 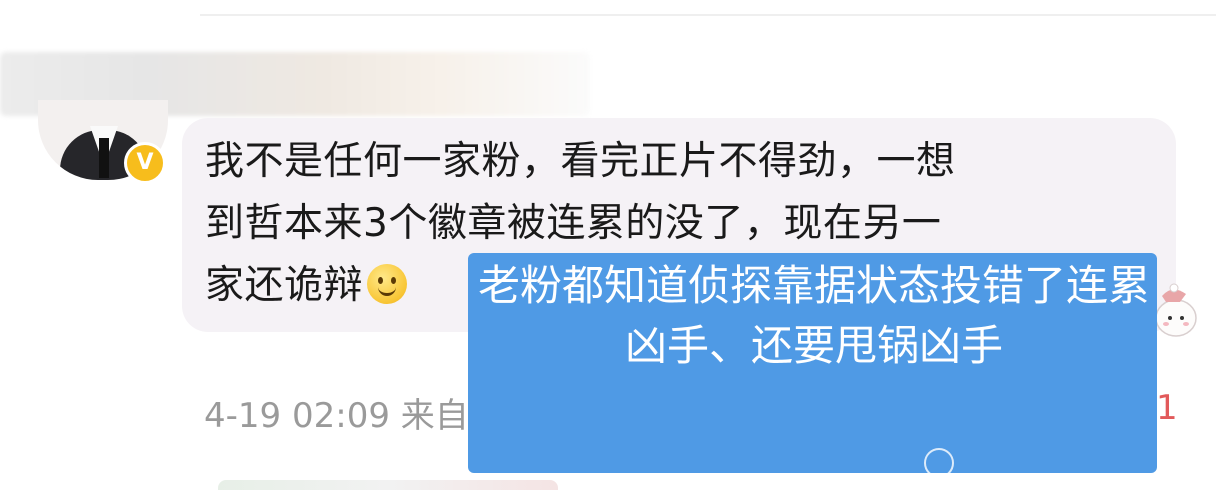 What do you see at coordinates (939, 463) in the screenshot?
I see `watermark-logo-icon` at bounding box center [939, 463].